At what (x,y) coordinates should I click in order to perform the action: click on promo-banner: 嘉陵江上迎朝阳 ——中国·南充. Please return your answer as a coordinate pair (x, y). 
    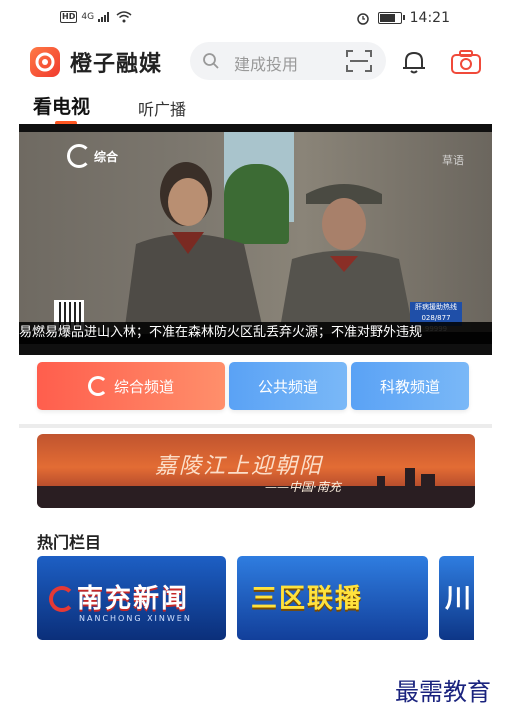
    Looking at the image, I should click on (256, 471).